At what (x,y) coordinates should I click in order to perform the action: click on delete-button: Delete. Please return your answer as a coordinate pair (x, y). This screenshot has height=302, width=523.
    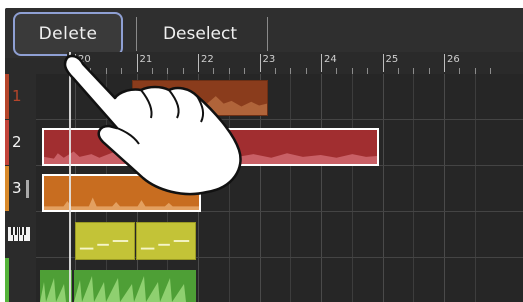
    Looking at the image, I should click on (68, 34).